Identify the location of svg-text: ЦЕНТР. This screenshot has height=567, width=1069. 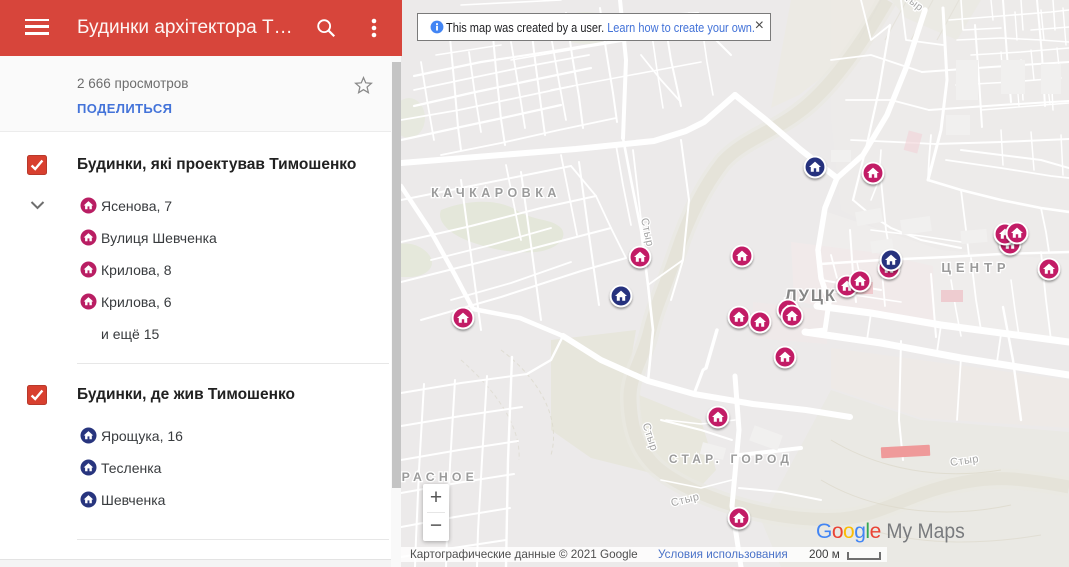
(975, 267).